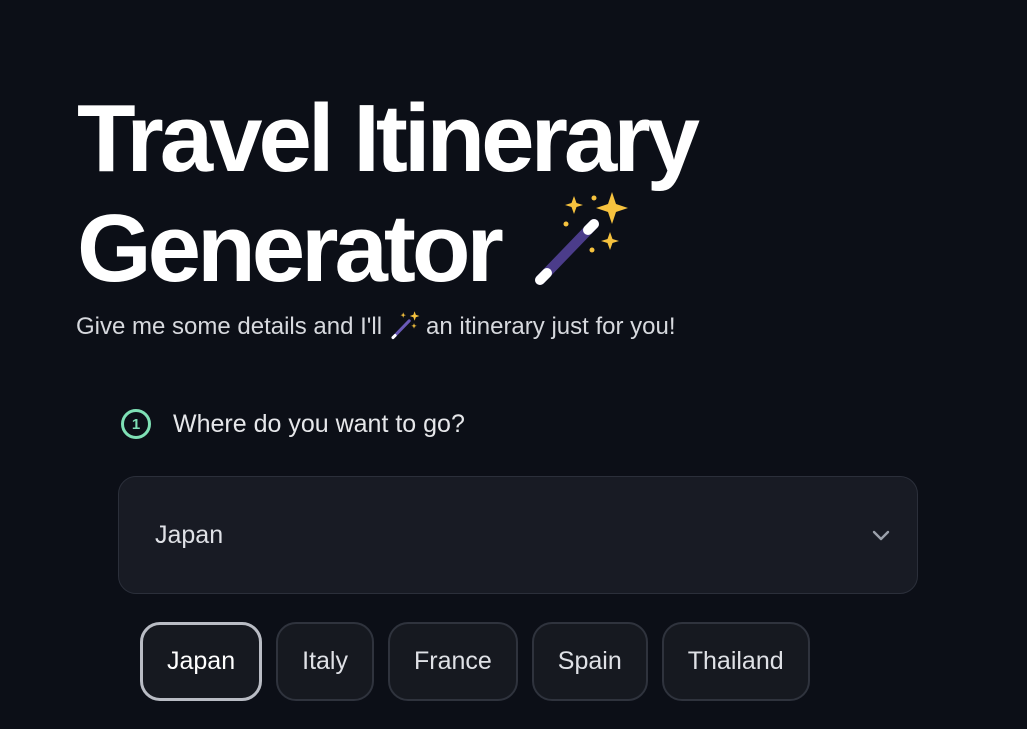  What do you see at coordinates (452, 661) in the screenshot?
I see `chip-france: France` at bounding box center [452, 661].